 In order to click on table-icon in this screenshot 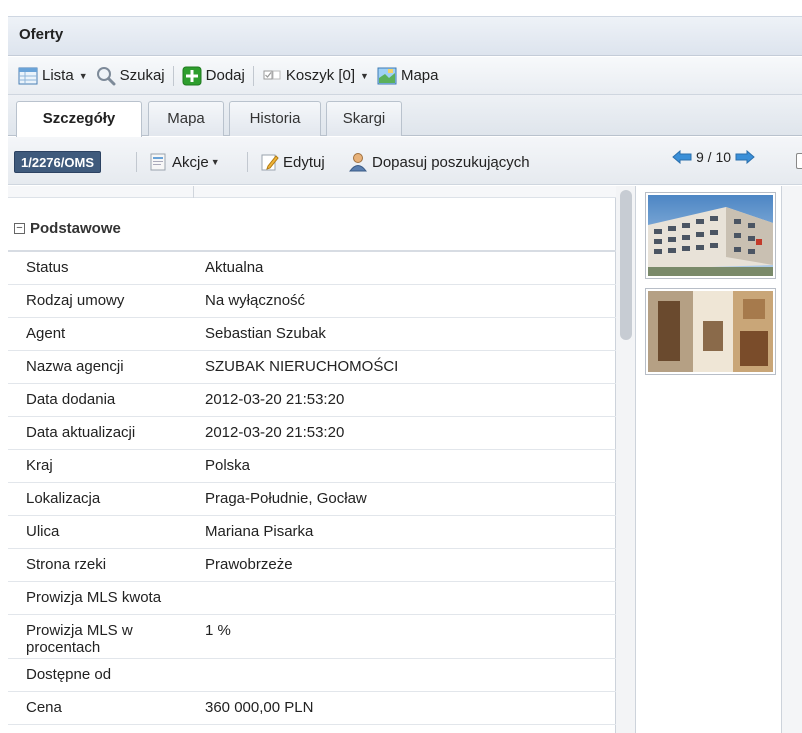, I will do `click(28, 76)`.